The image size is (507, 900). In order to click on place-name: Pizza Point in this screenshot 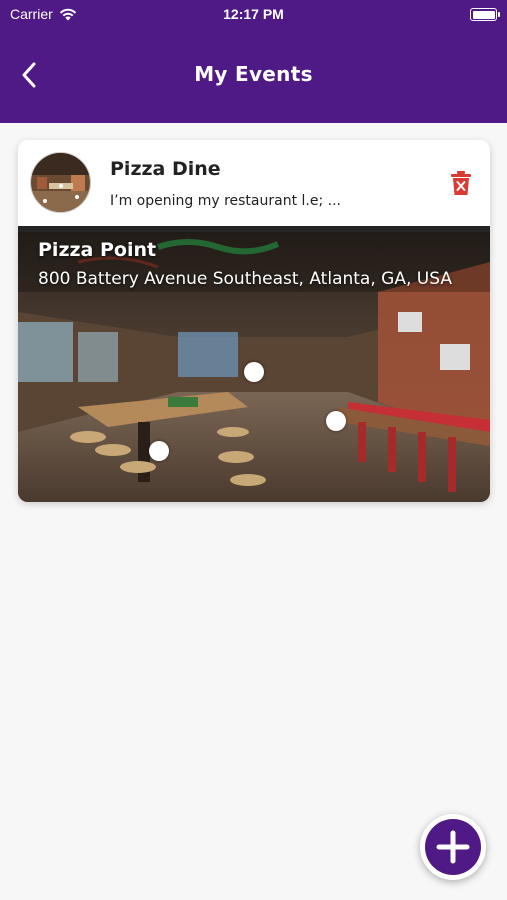, I will do `click(97, 250)`.